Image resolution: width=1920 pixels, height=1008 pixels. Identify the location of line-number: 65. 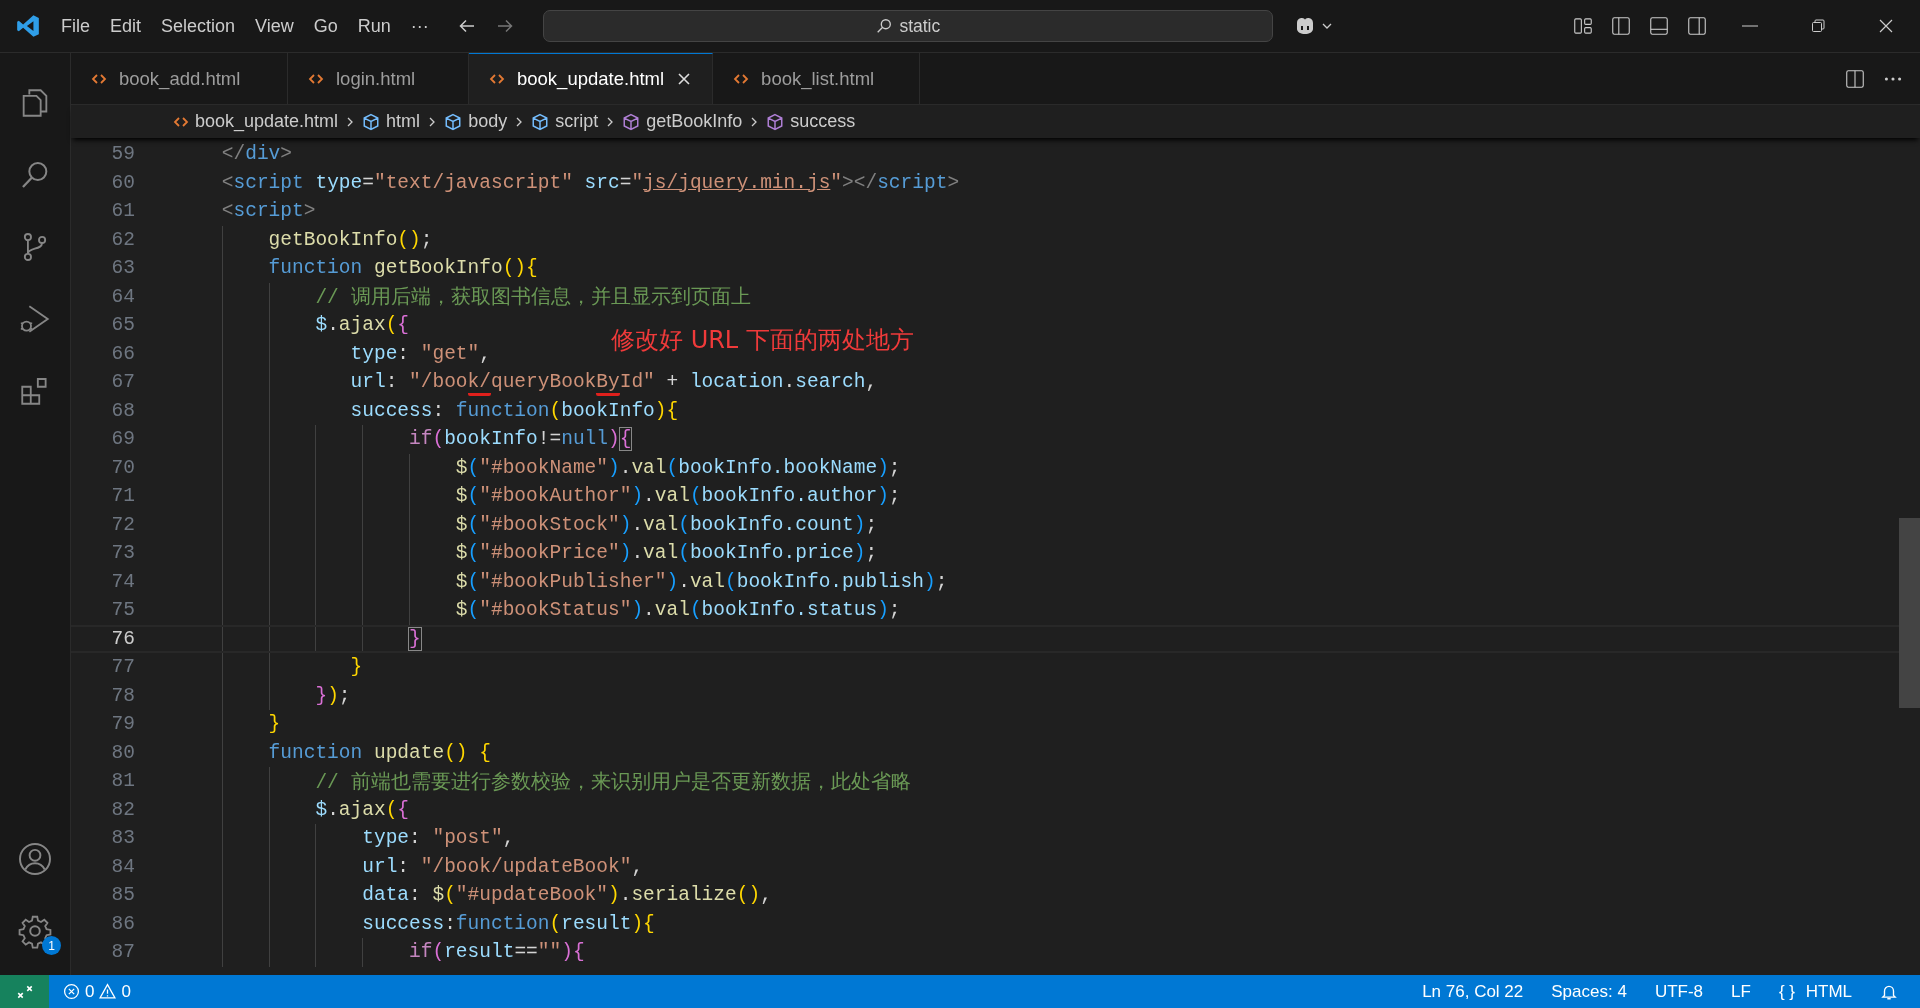
(122, 325).